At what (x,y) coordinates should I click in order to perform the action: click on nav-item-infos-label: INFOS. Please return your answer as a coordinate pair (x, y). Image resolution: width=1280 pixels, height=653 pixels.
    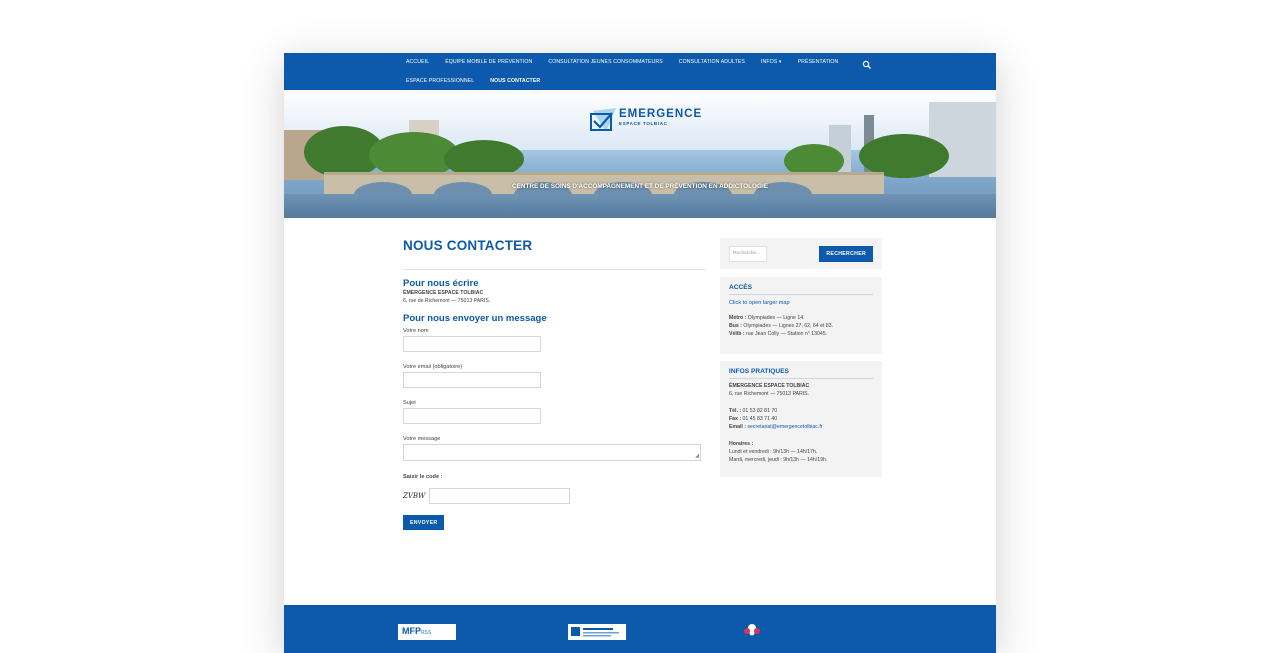
    Looking at the image, I should click on (769, 62).